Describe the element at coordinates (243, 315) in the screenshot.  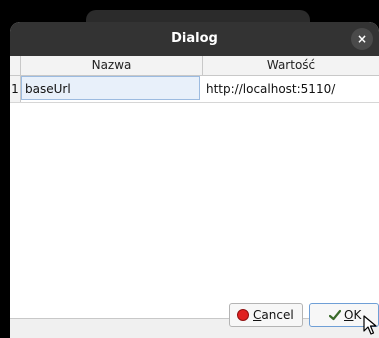
I see `stop-icon` at that location.